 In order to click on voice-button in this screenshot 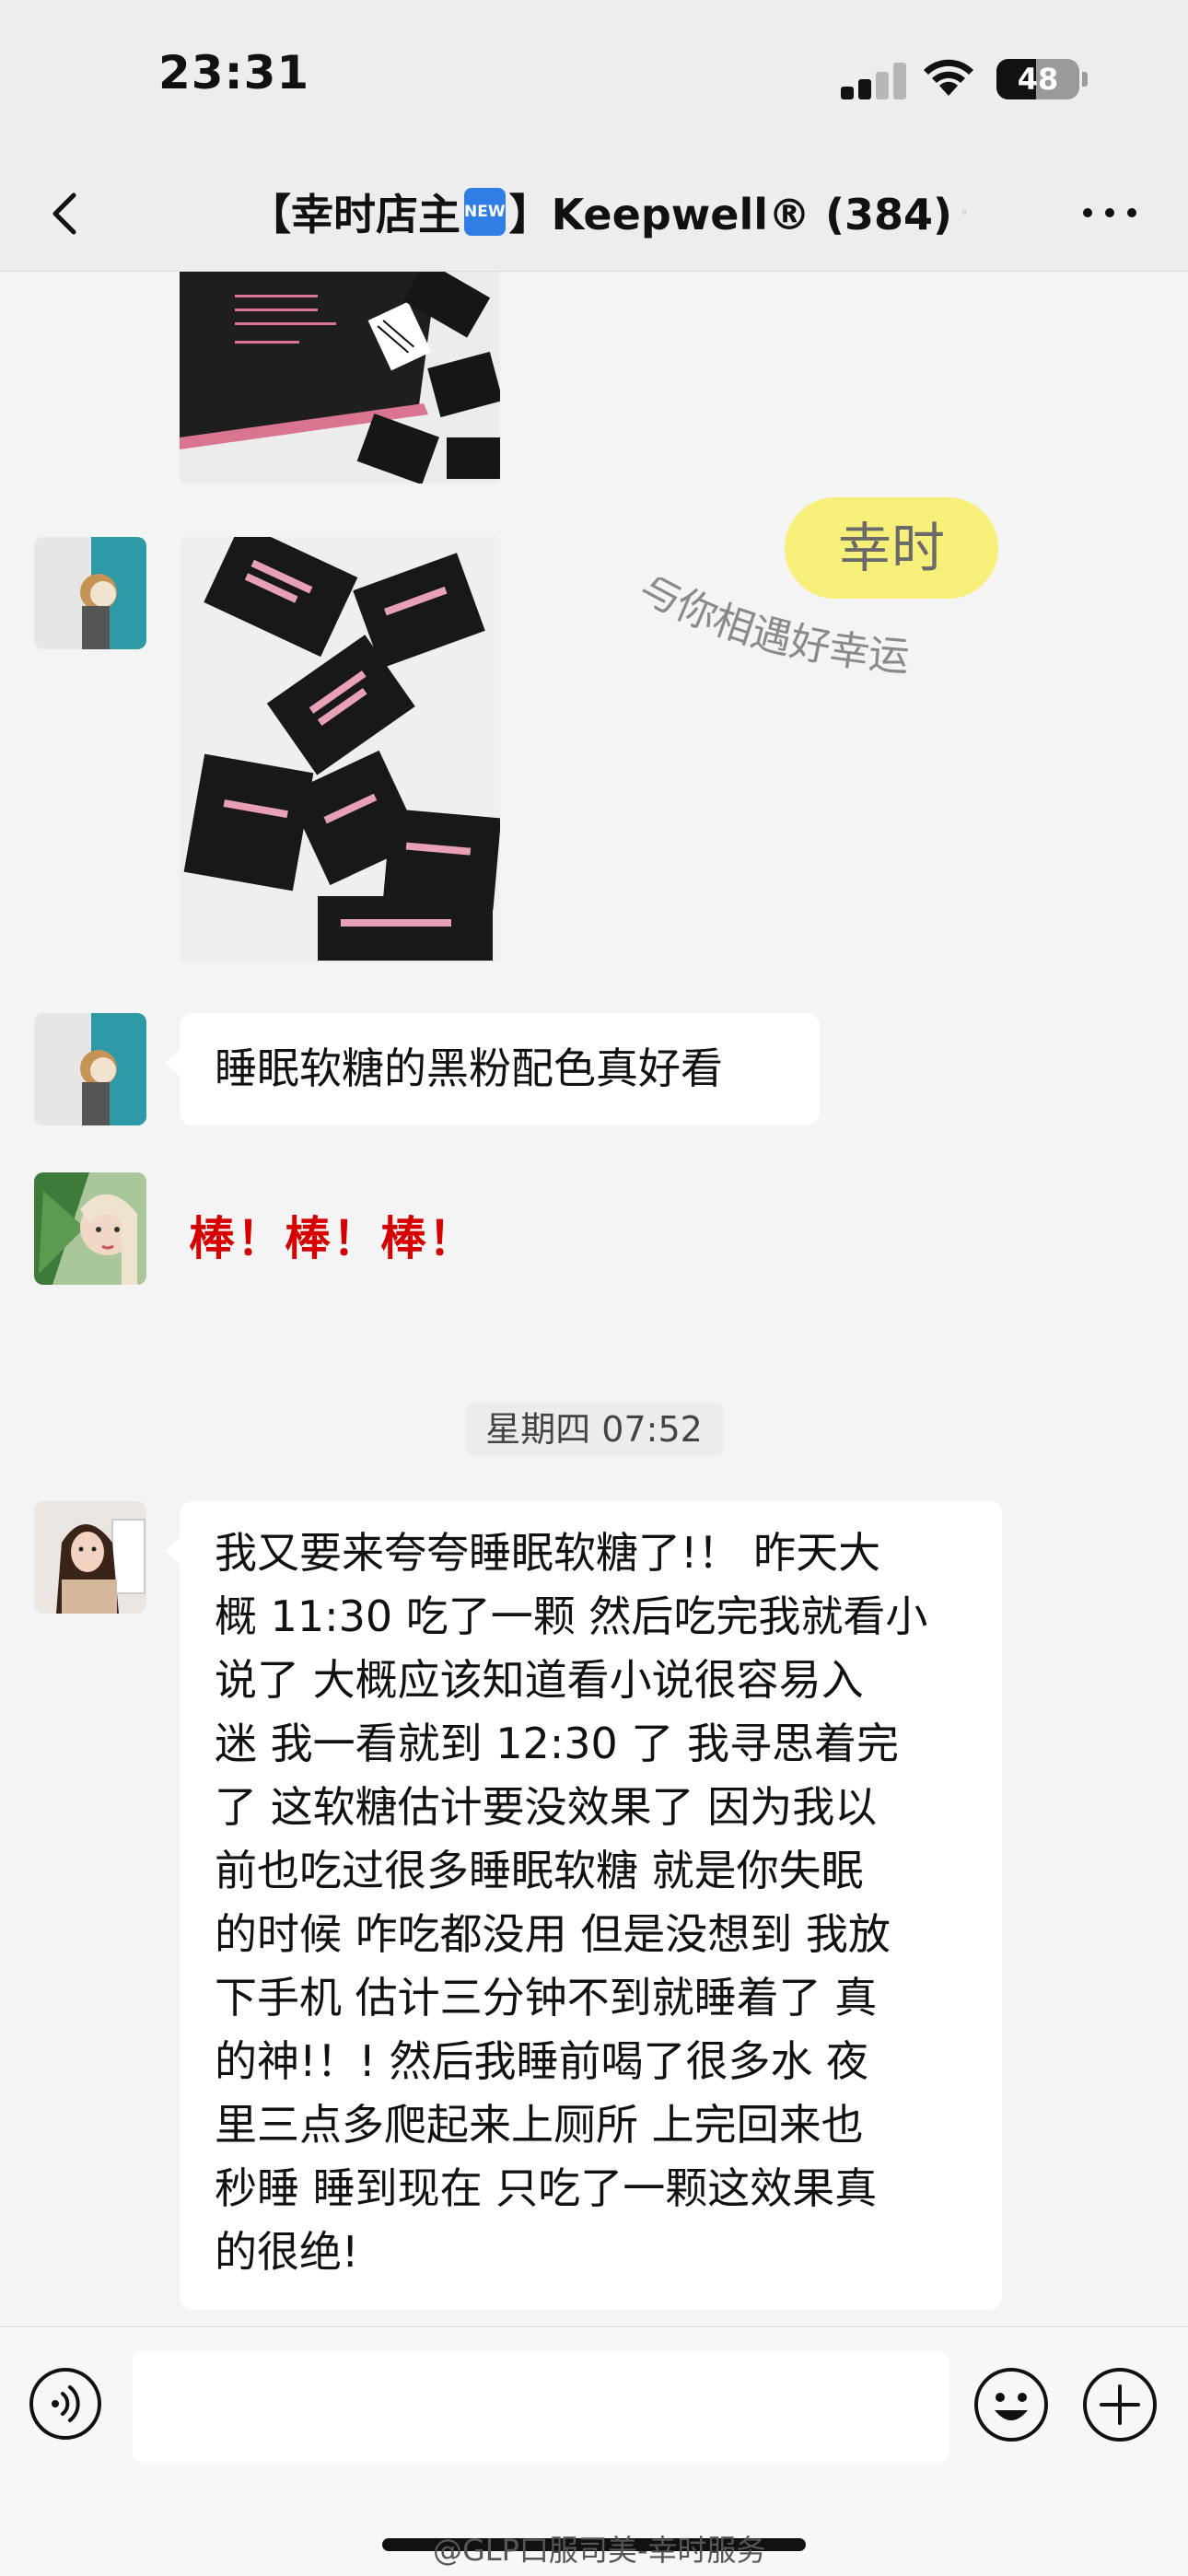, I will do `click(65, 2404)`.